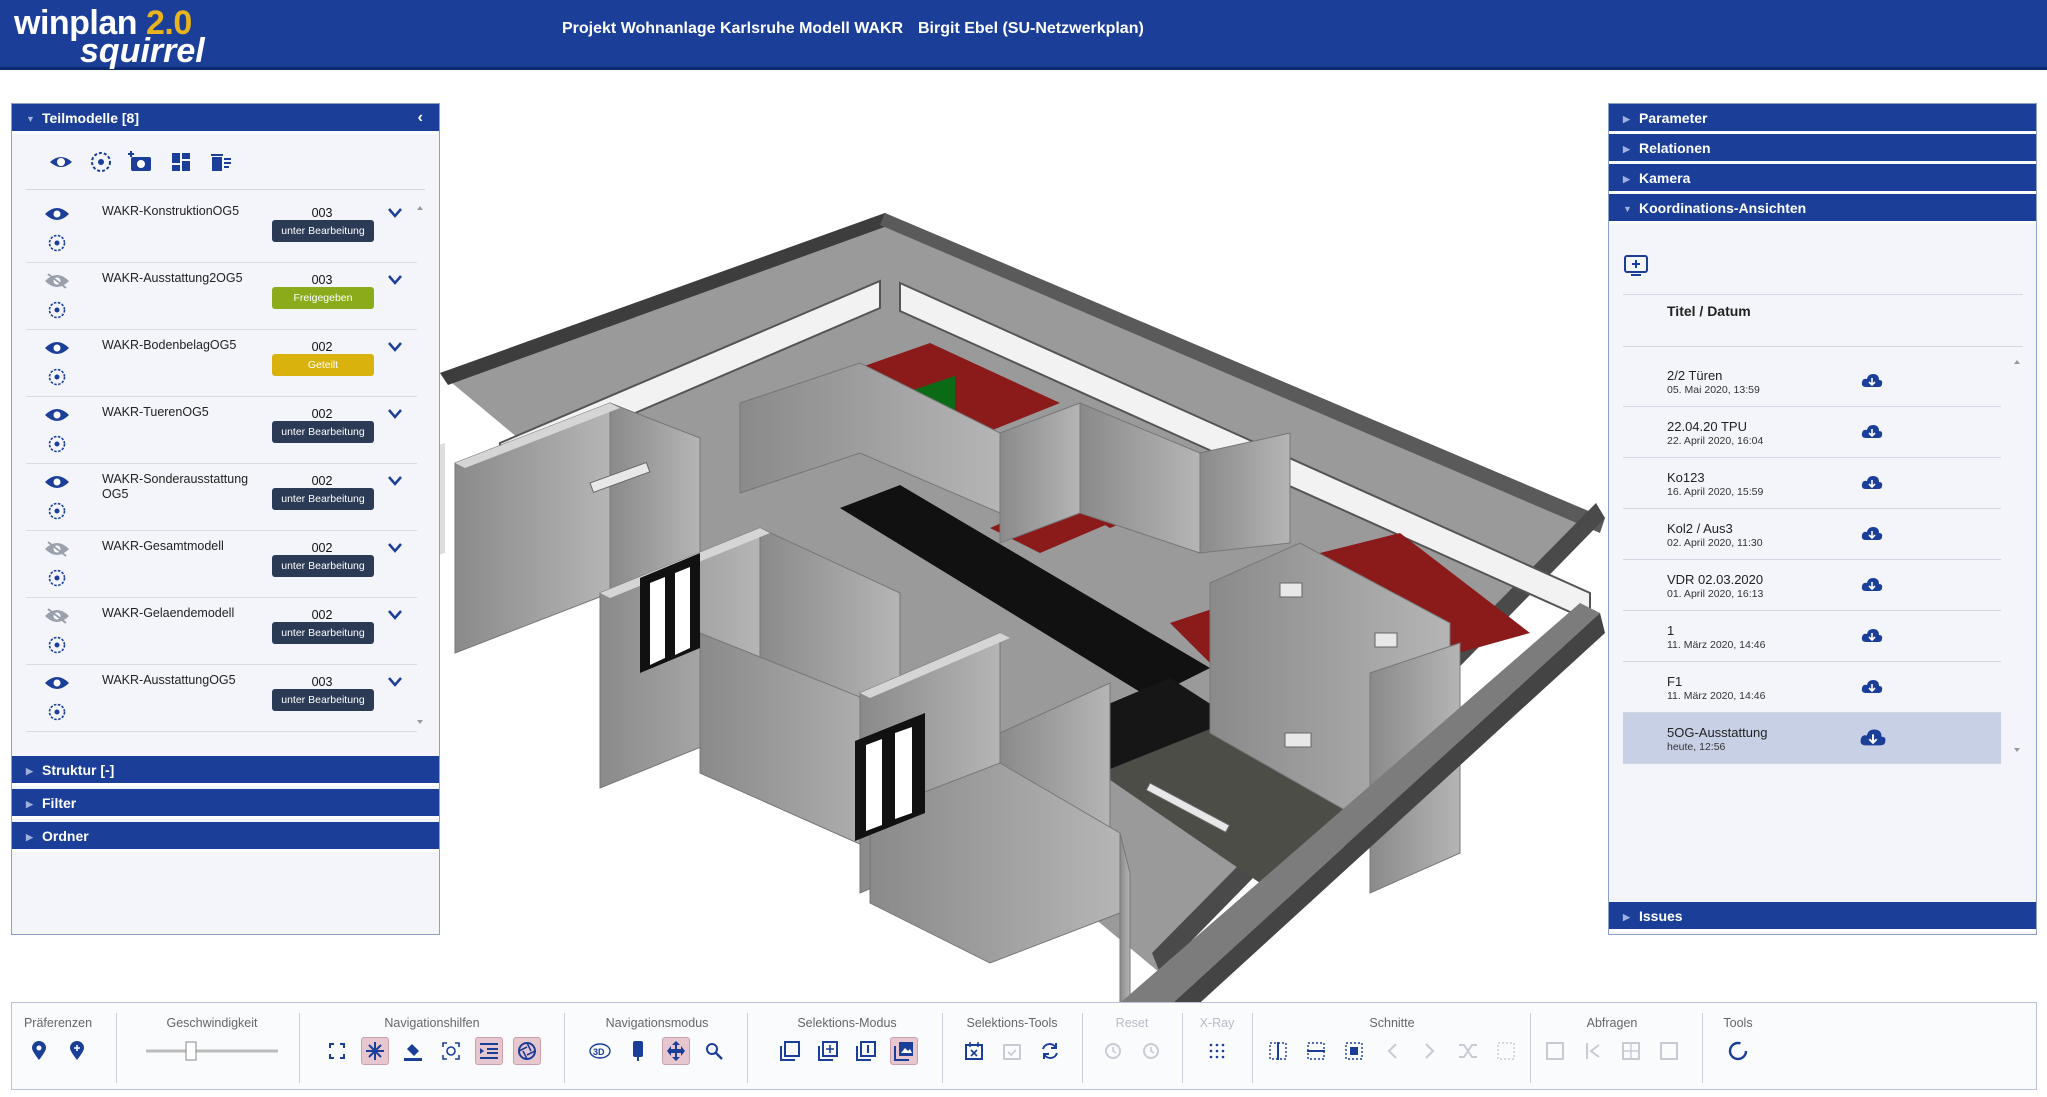 This screenshot has width=2047, height=1097. What do you see at coordinates (225, 119) in the screenshot?
I see `teilmodelle-header: ▼ Teilmodelle [8] ‹` at bounding box center [225, 119].